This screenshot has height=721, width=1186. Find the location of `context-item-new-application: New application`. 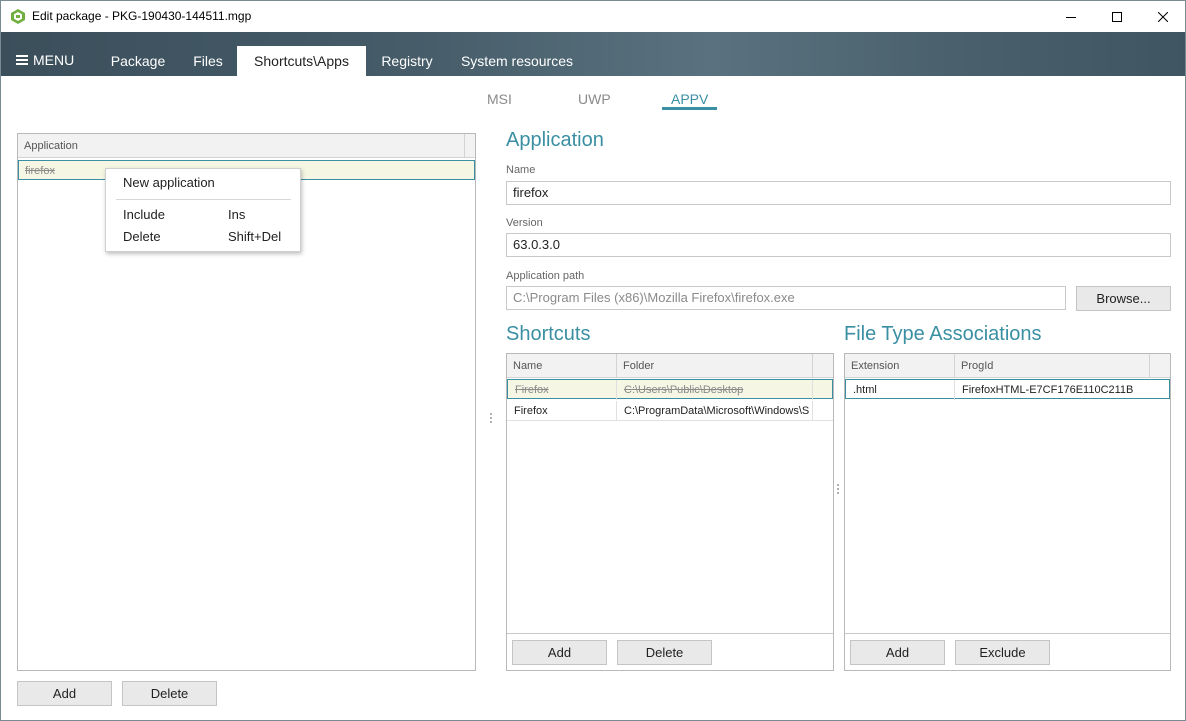

context-item-new-application: New application is located at coordinates (203, 183).